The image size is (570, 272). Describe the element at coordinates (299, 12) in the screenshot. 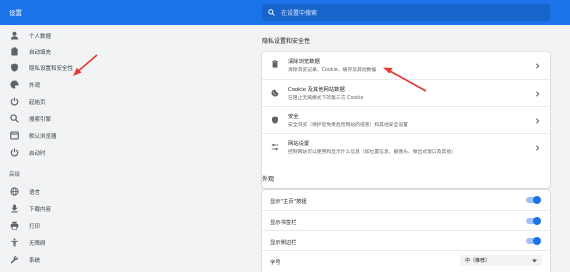

I see `search-input: 在设置中搜索` at that location.